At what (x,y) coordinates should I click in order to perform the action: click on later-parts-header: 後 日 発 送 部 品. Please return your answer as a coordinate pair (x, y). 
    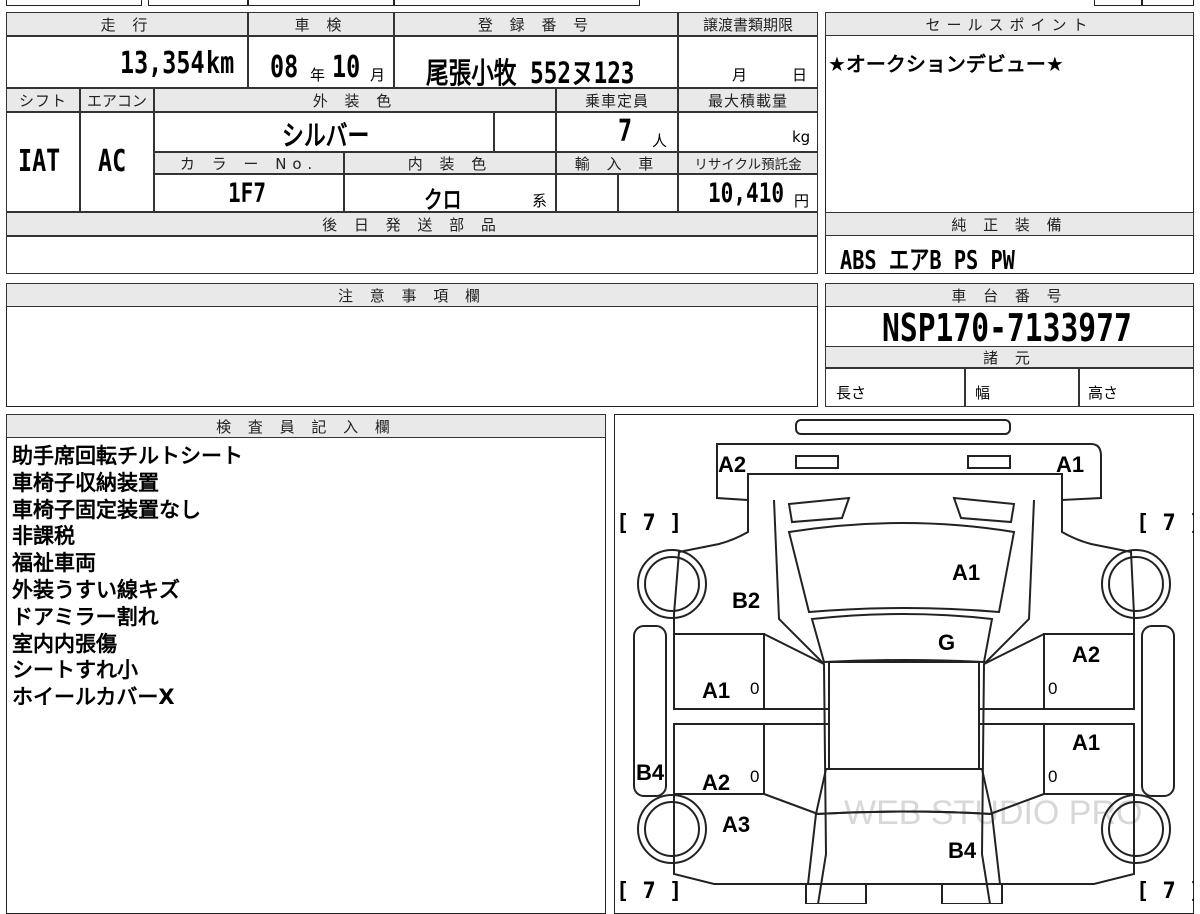
    Looking at the image, I should click on (412, 224).